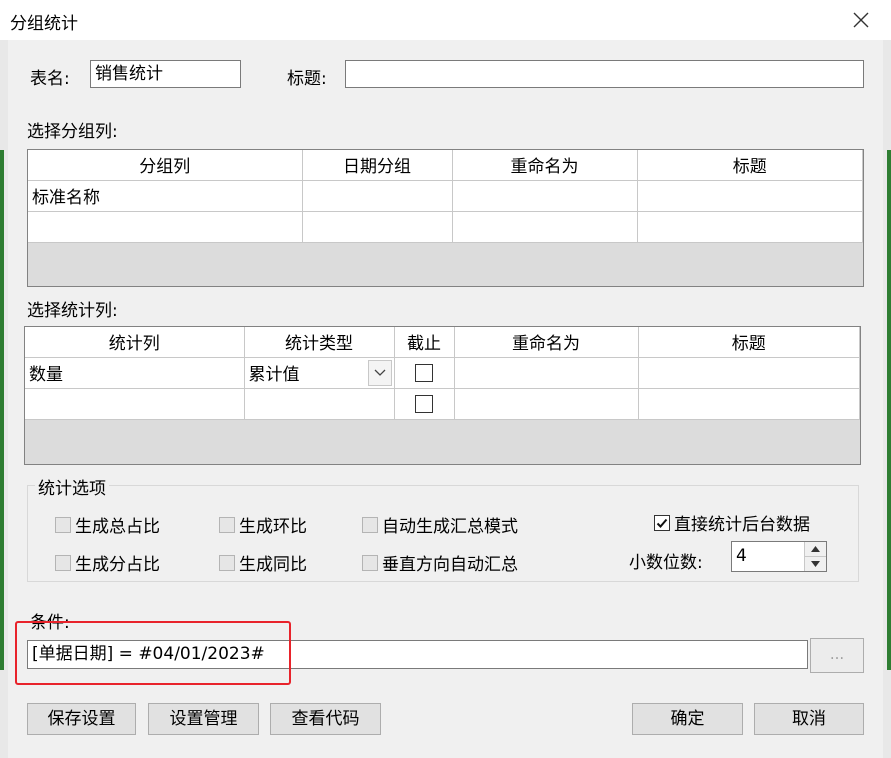 The height and width of the screenshot is (758, 891). I want to click on checkmark-icon, so click(662, 523).